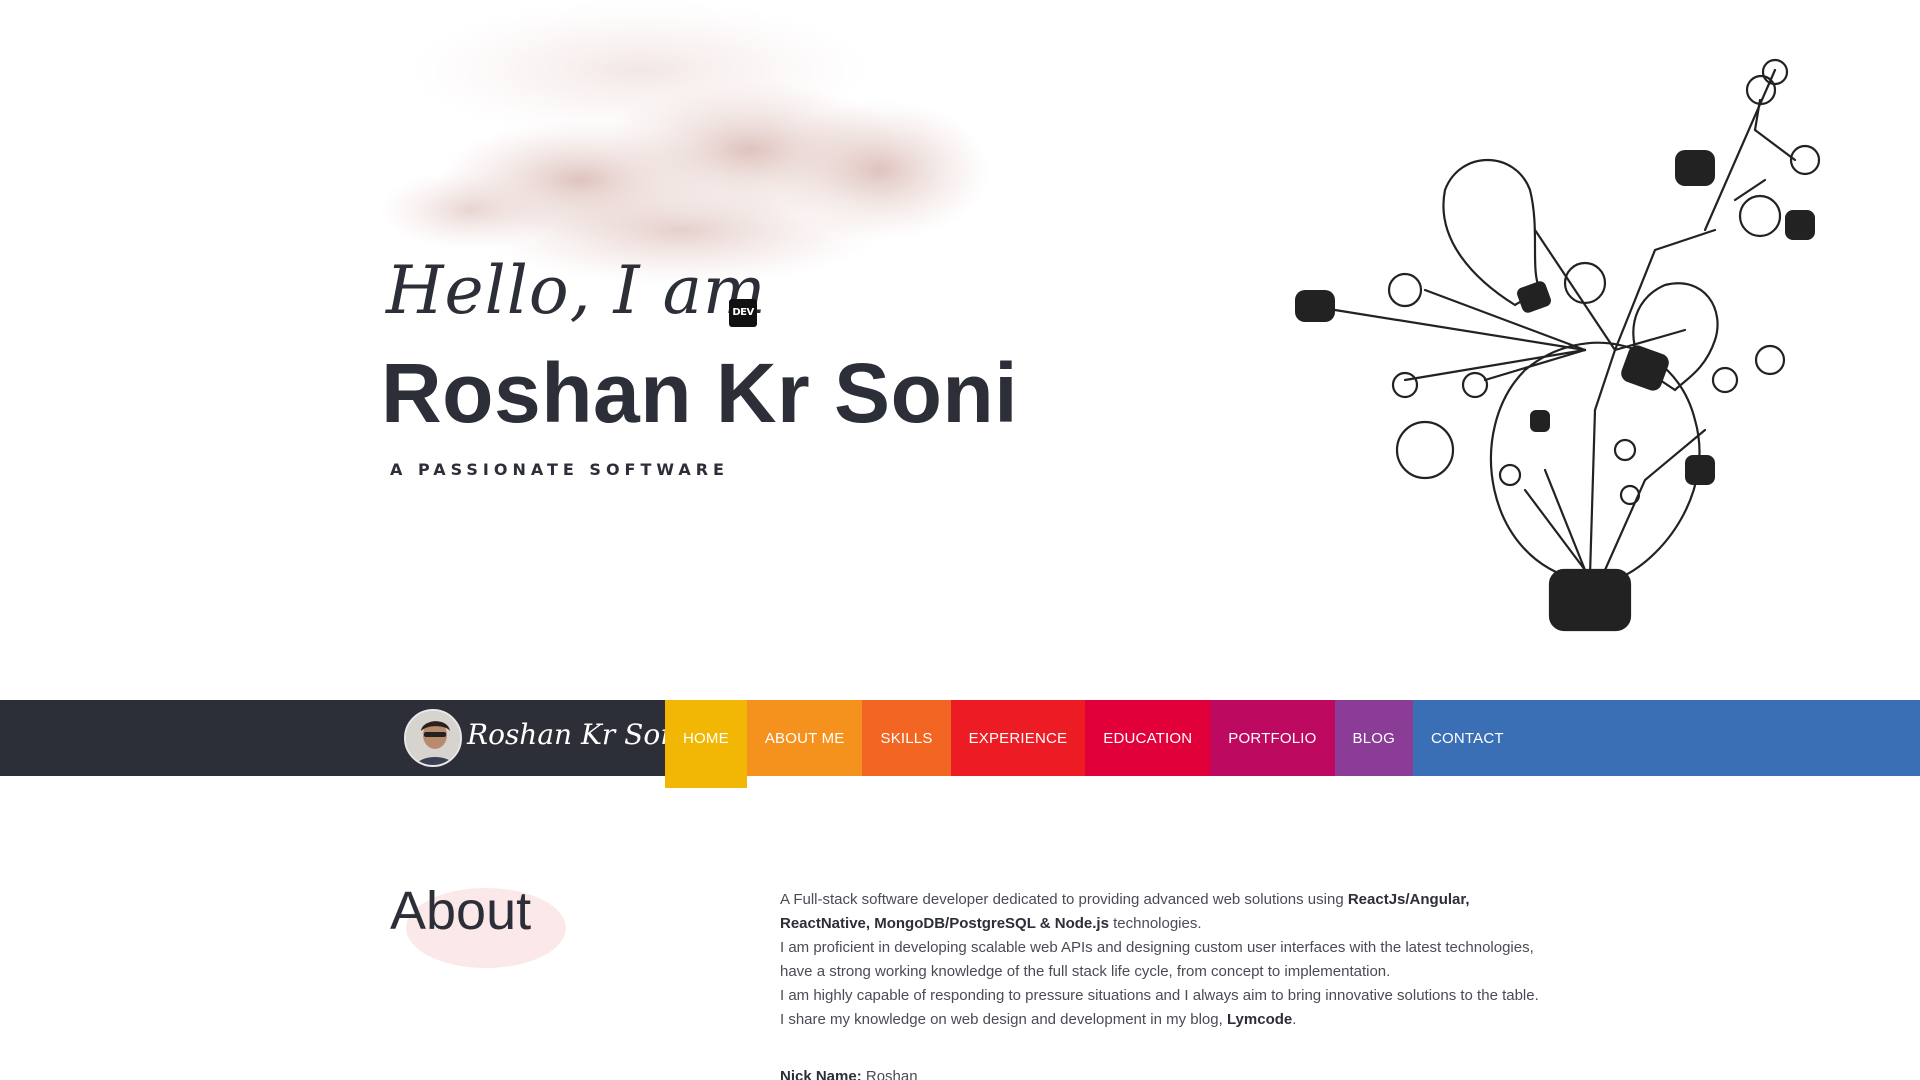 This screenshot has width=1920, height=1080. Describe the element at coordinates (343, 738) in the screenshot. I see `navbar-brand: Roshan Kr Soni` at that location.